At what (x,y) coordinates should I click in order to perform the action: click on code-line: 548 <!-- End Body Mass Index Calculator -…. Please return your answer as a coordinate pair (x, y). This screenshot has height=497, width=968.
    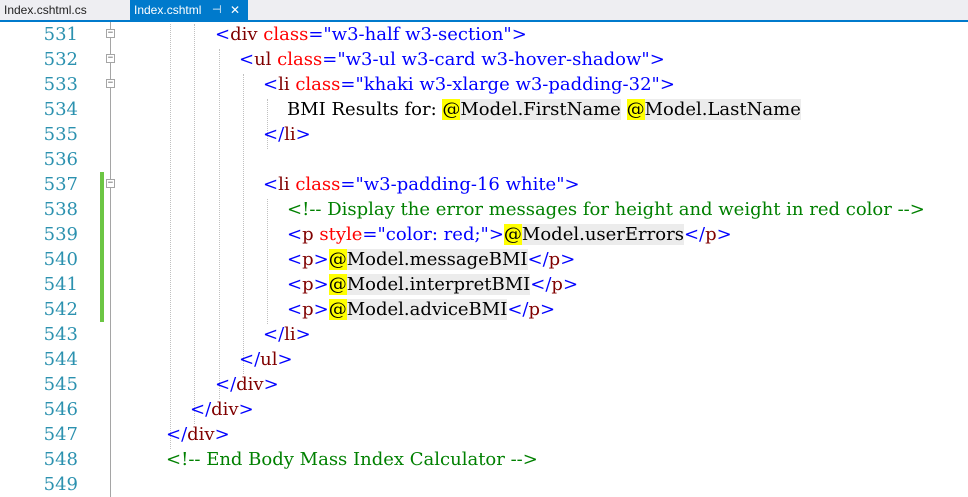
    Looking at the image, I should click on (484, 459).